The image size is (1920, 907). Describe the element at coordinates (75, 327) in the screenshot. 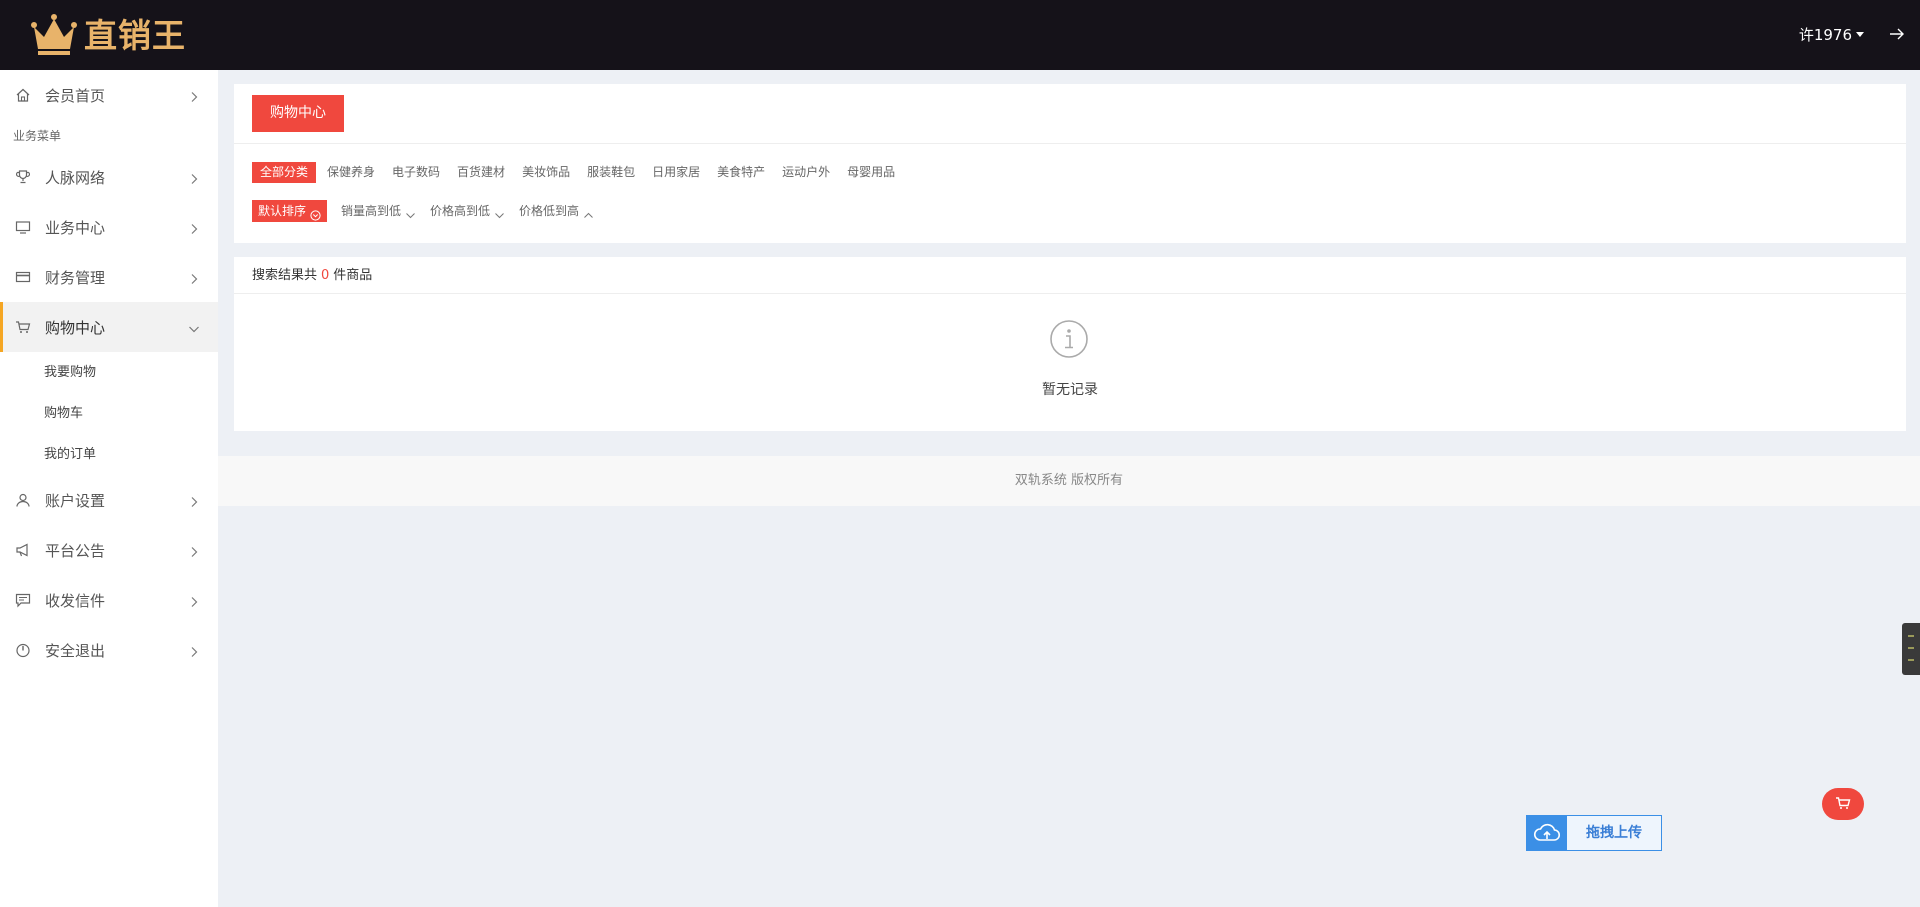

I see `sidebar-item-label: 购物中心` at that location.